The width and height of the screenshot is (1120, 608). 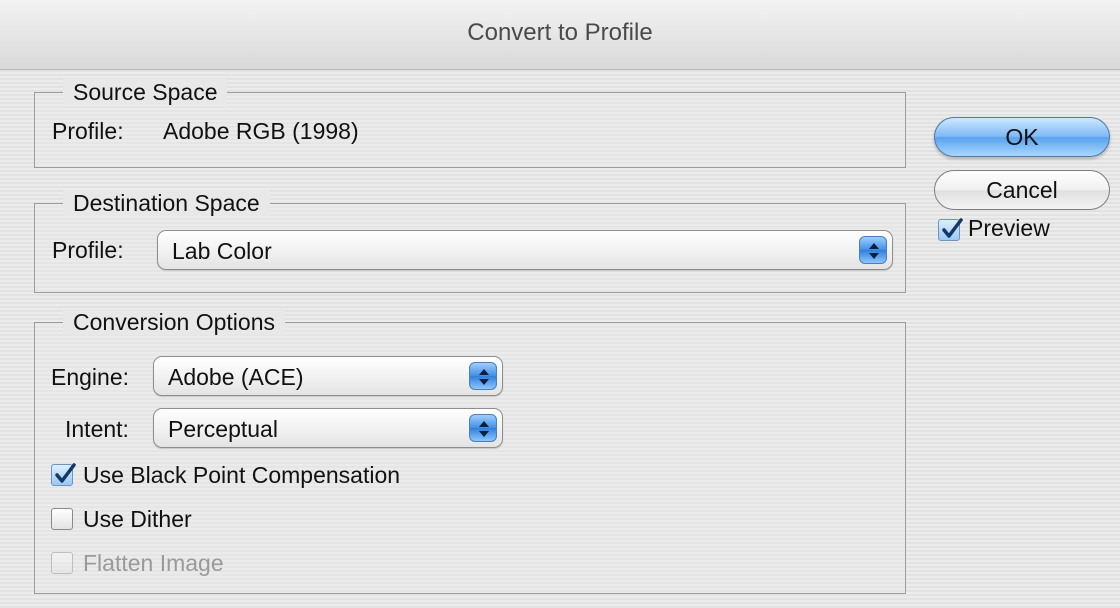 I want to click on black-point-checkbox, so click(x=63, y=474).